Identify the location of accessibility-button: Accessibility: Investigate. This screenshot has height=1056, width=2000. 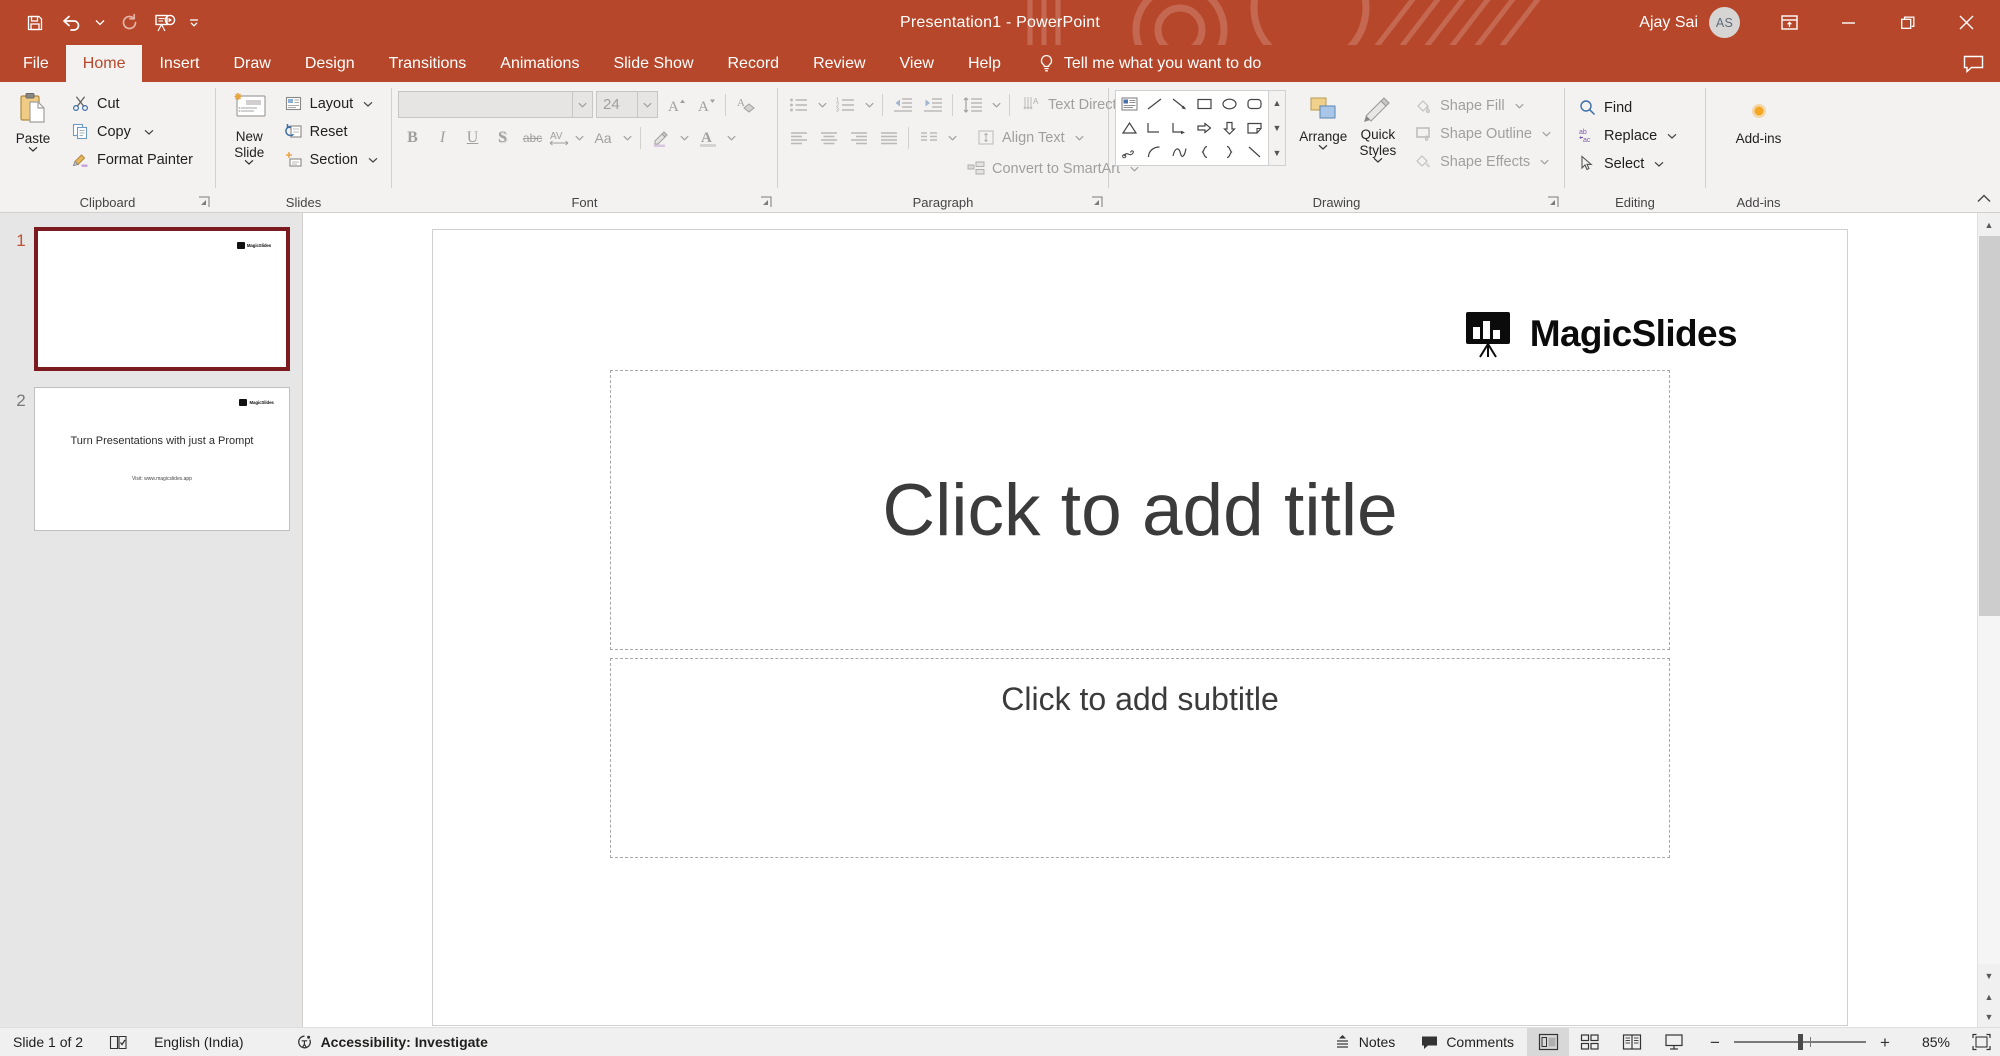
(379, 1042).